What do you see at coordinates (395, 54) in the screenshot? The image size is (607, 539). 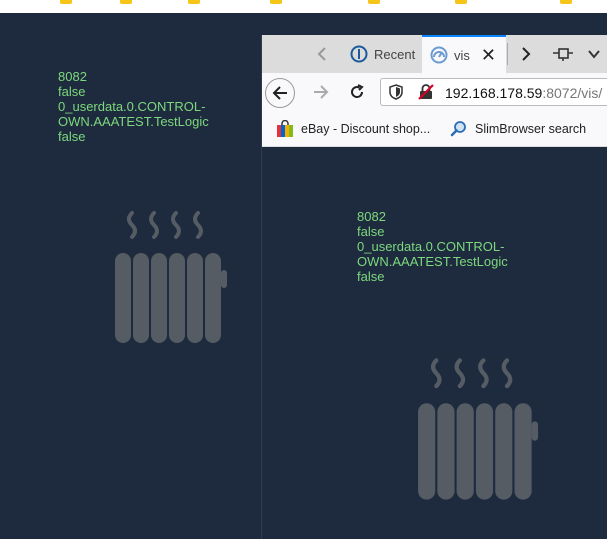 I see `tab-label: Recent` at bounding box center [395, 54].